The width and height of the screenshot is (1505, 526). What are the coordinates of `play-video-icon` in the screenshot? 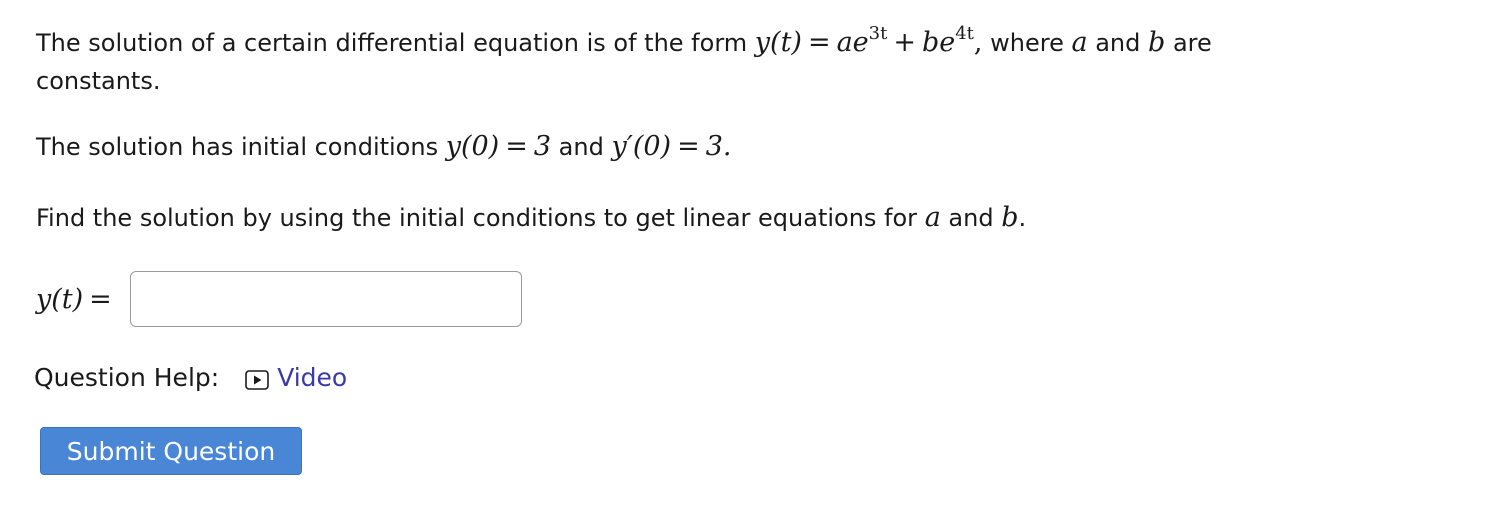 It's located at (257, 378).